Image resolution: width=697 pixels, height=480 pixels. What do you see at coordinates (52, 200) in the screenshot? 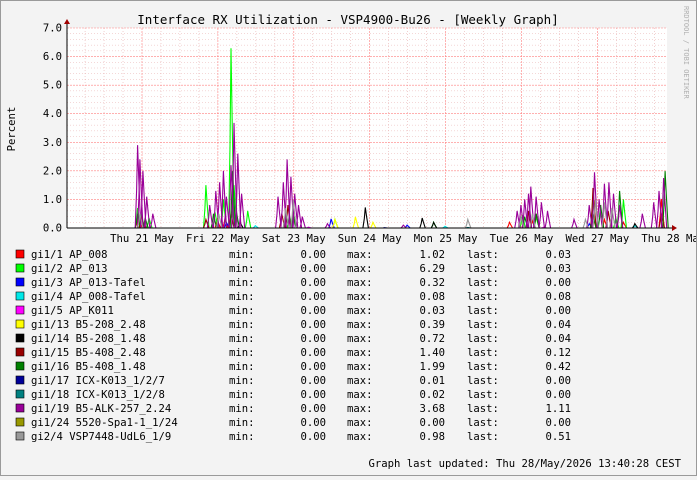
I see `y-tick-label: 1.0` at bounding box center [52, 200].